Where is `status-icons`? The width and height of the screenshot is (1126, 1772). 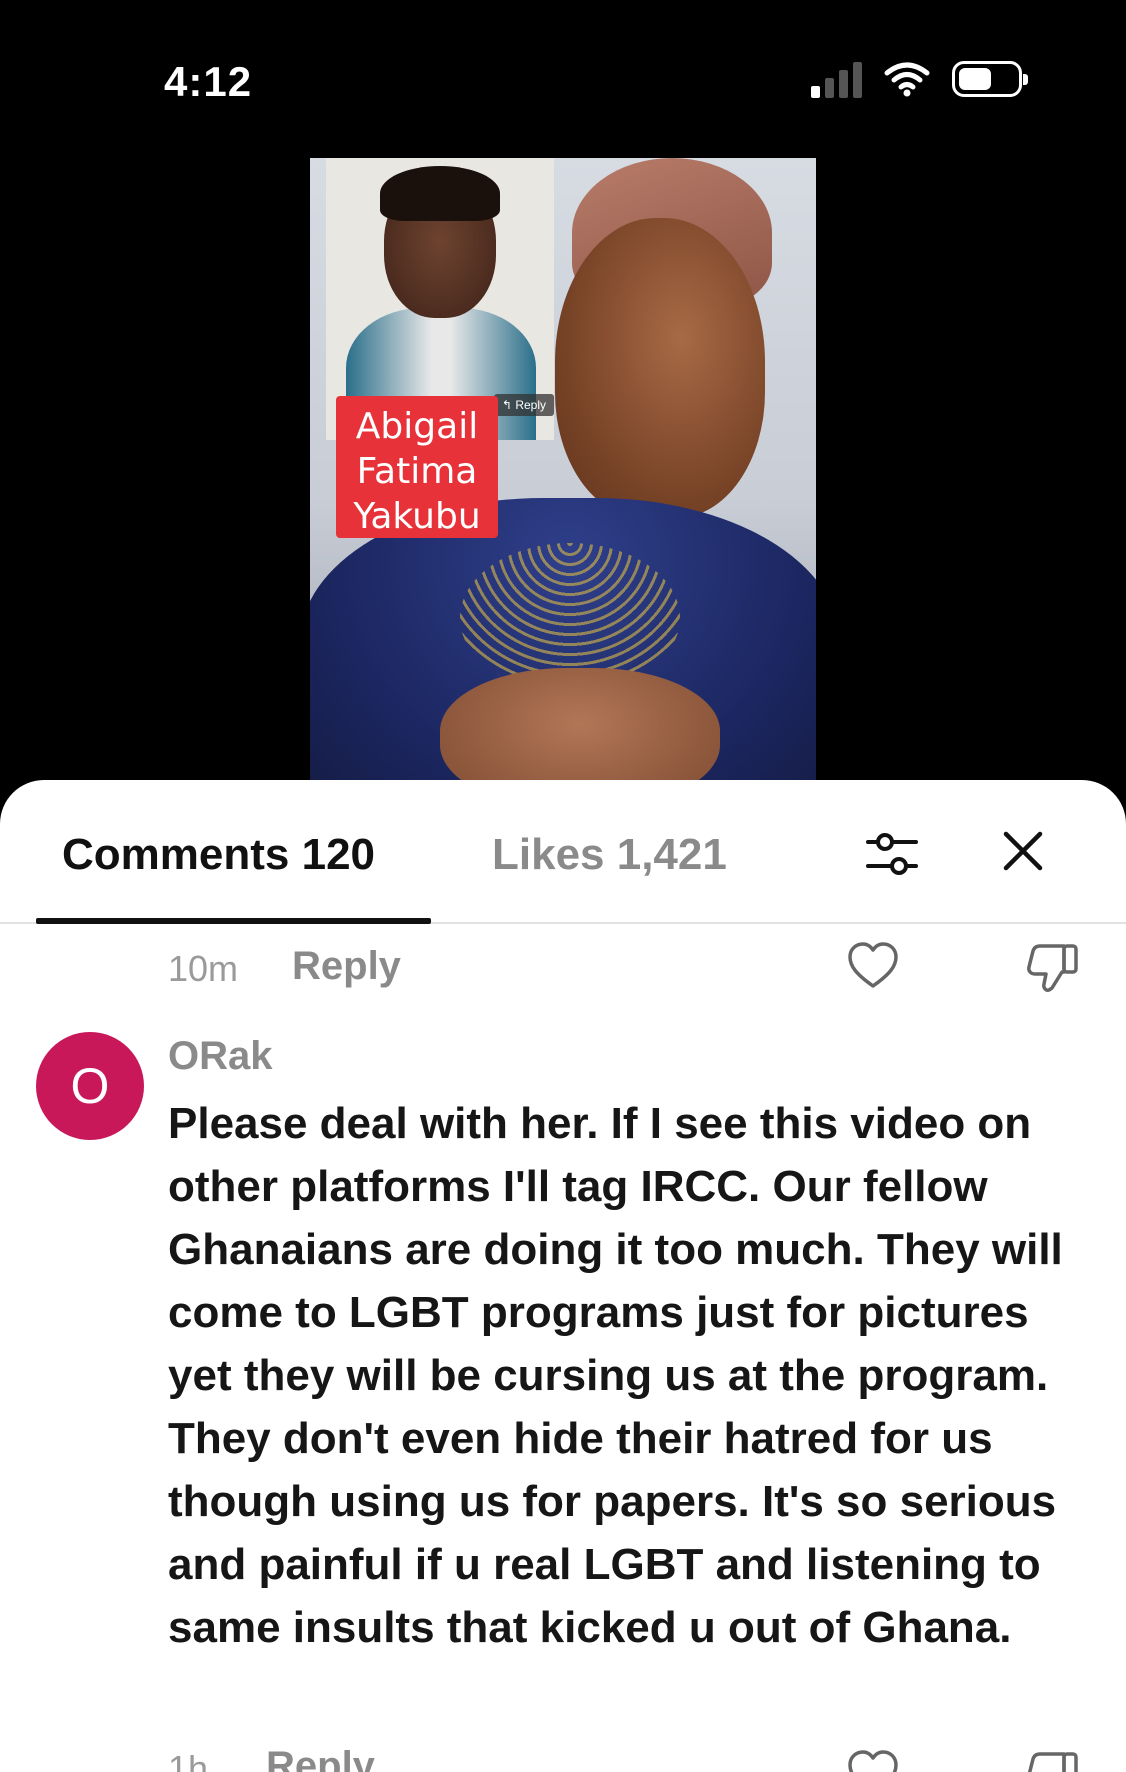
status-icons is located at coordinates (919, 79).